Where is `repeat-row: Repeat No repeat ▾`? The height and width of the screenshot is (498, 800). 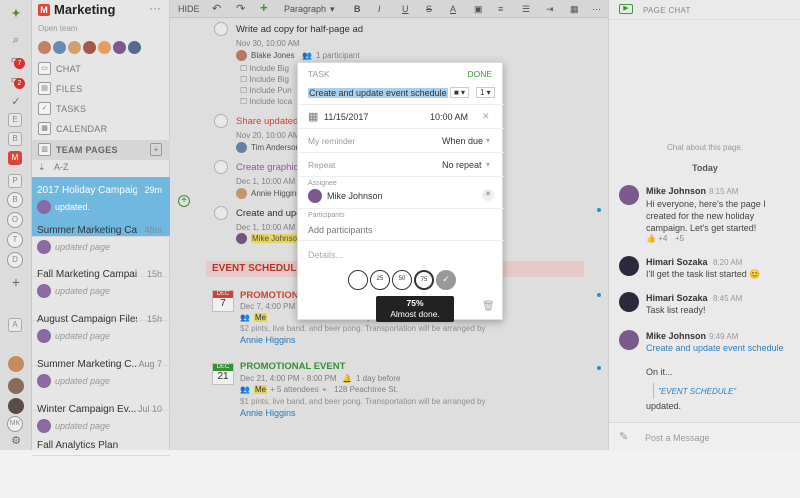 repeat-row: Repeat No repeat ▾ is located at coordinates (401, 165).